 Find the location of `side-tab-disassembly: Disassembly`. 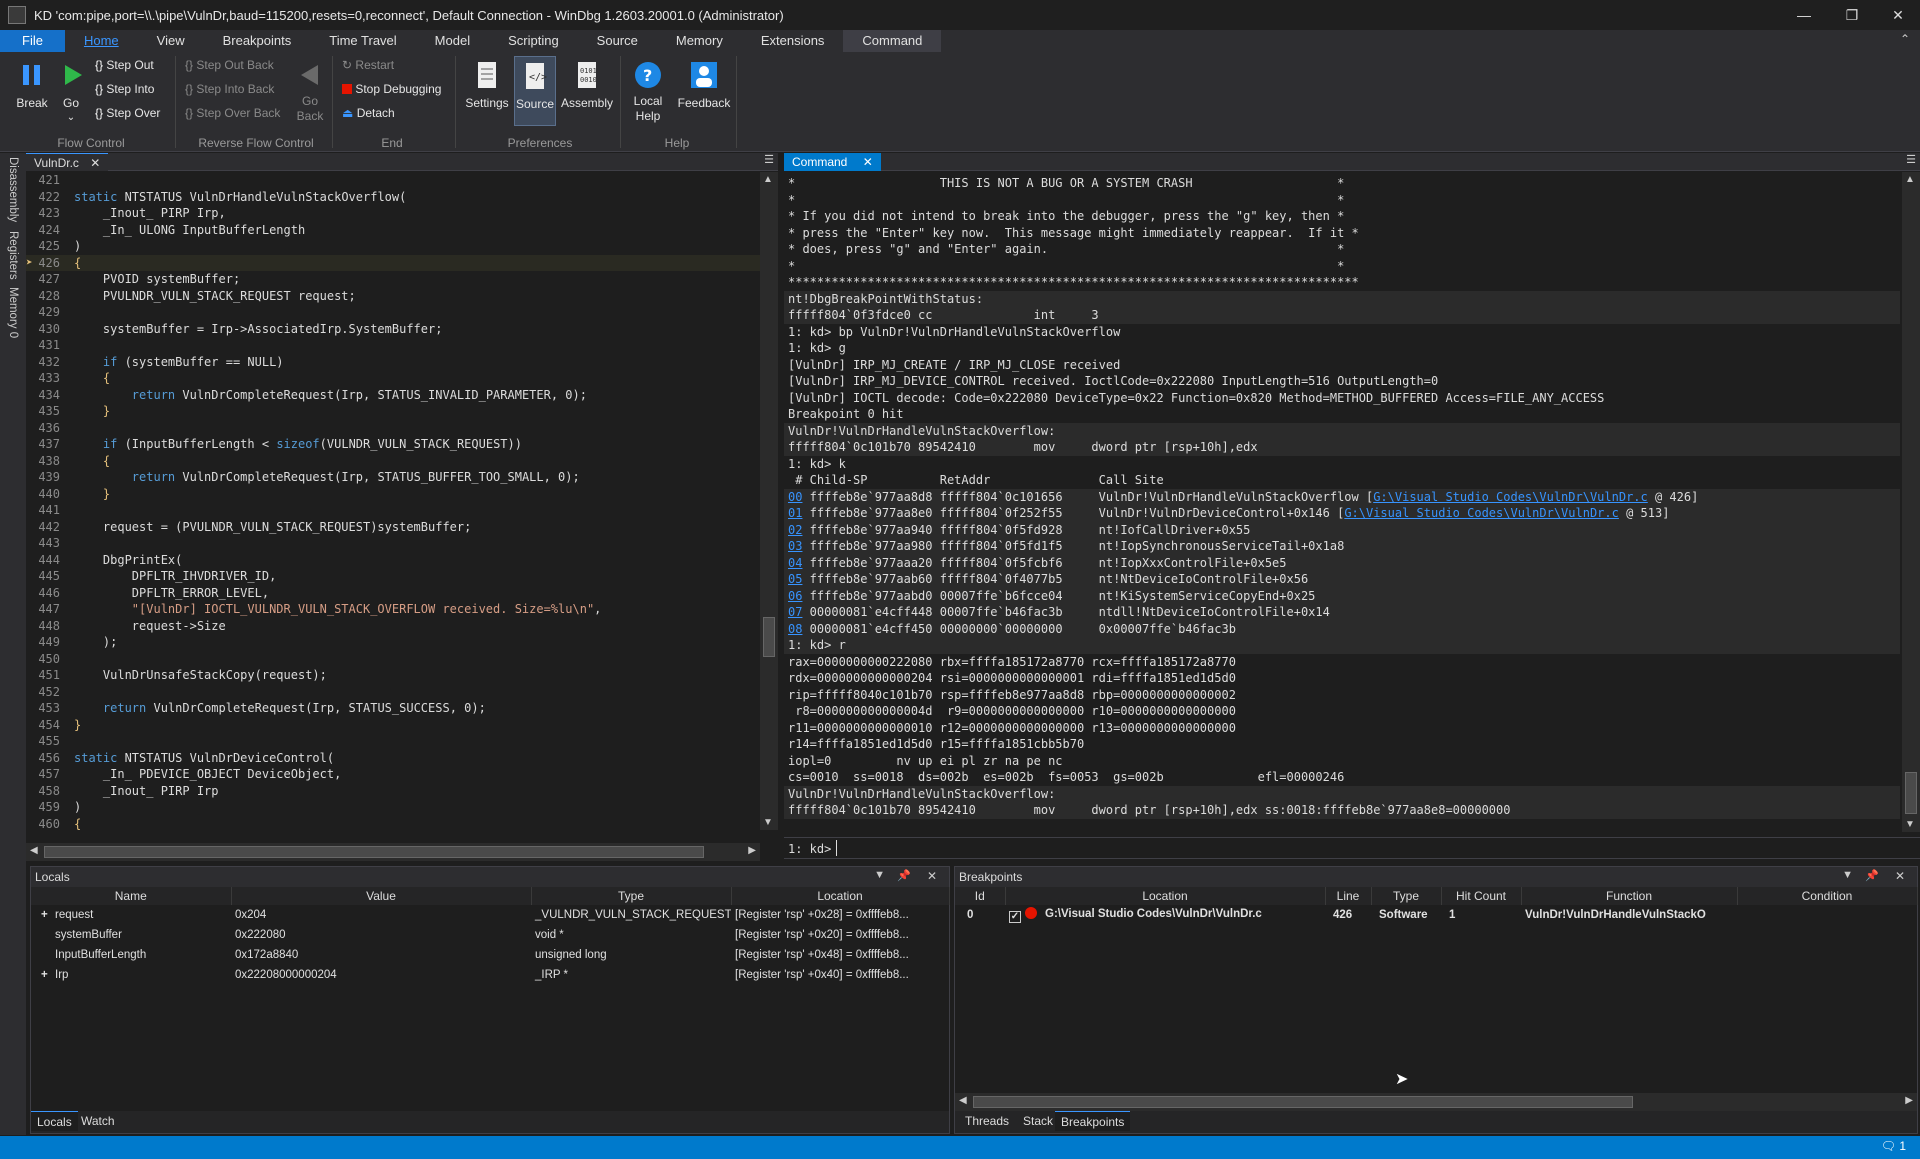

side-tab-disassembly: Disassembly is located at coordinates (13, 189).